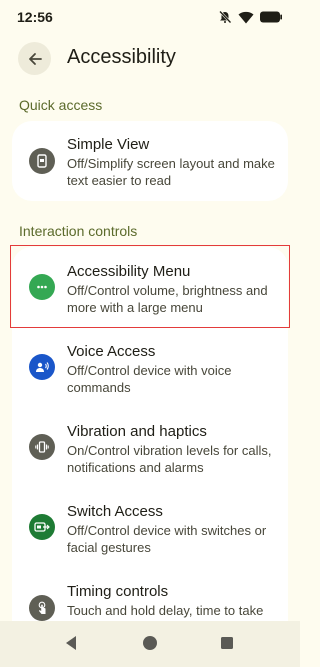 The width and height of the screenshot is (320, 667). I want to click on nav-recents-icon, so click(227, 643).